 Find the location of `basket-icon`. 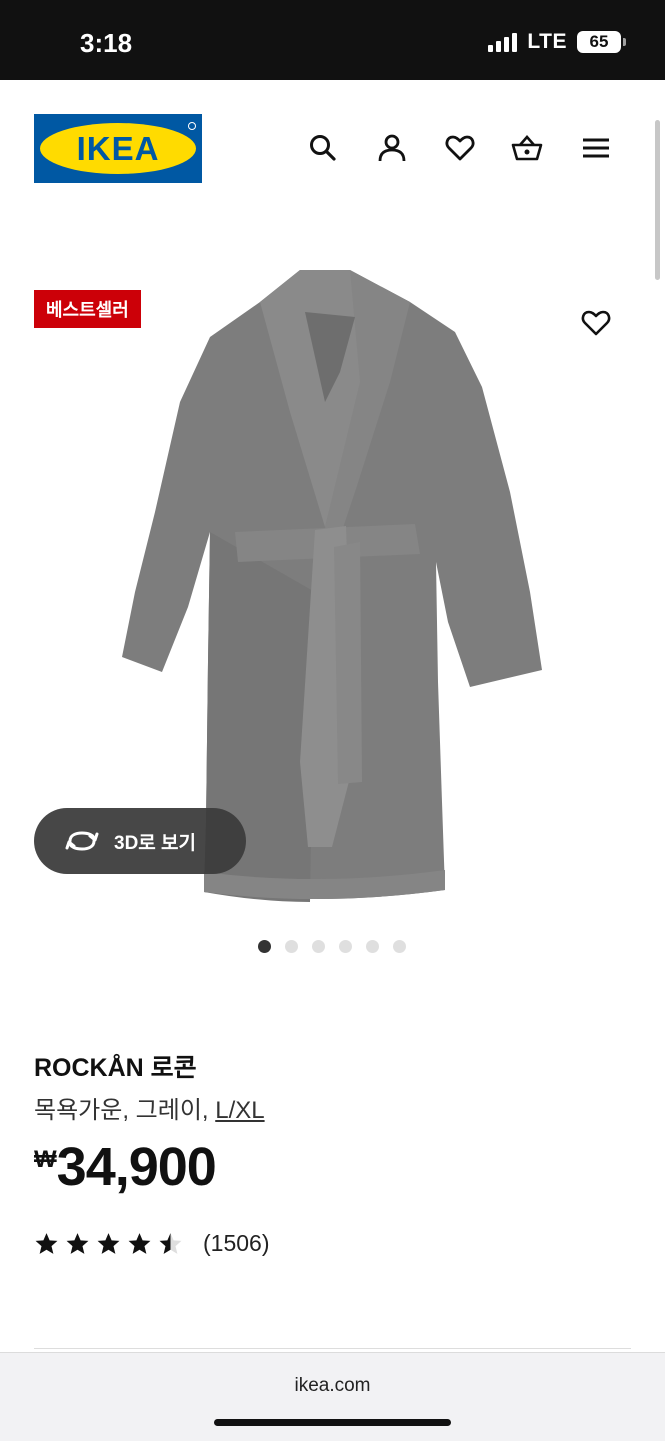

basket-icon is located at coordinates (527, 148).